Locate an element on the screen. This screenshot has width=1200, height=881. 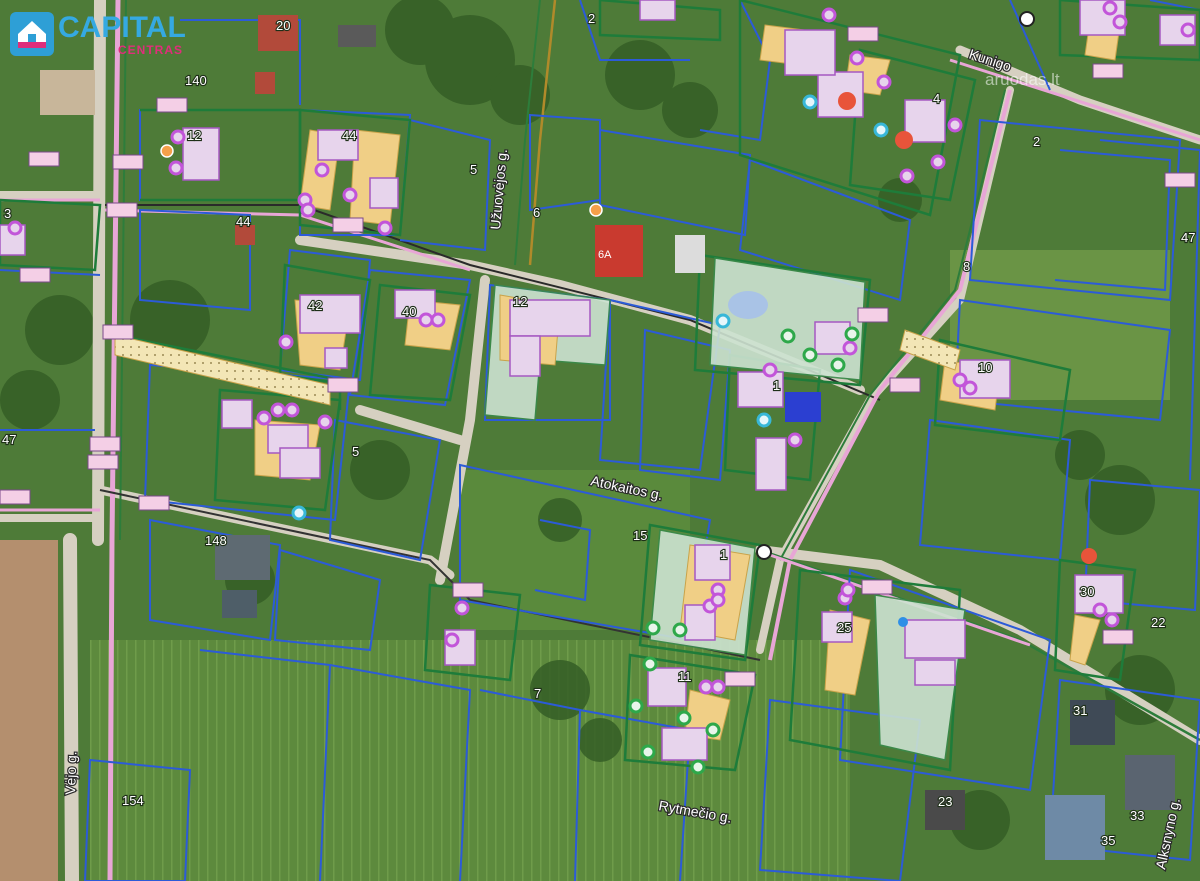
street-vejo: Vėjo g. is located at coordinates (71, 773).